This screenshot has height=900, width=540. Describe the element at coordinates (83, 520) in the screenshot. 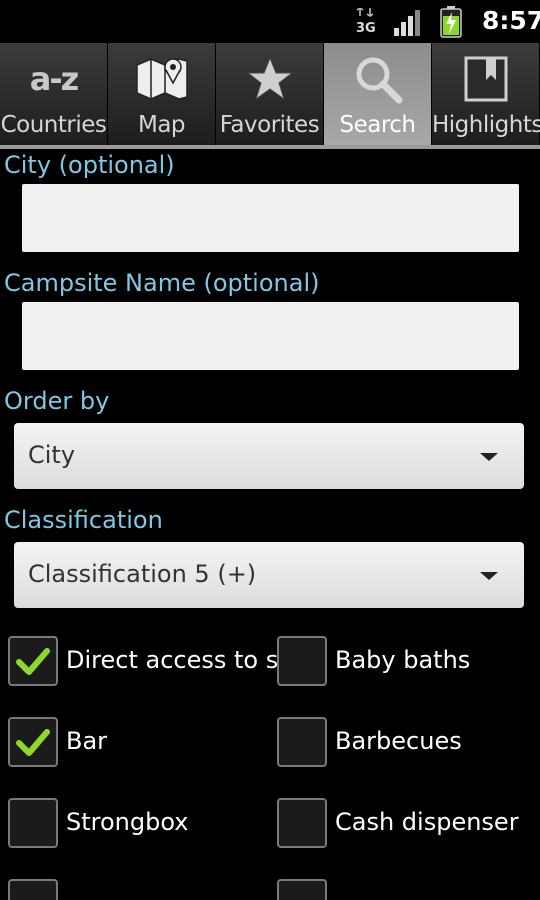

I see `classification-label: Classification` at that location.